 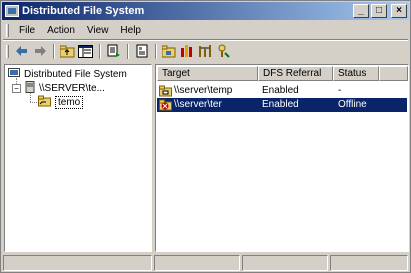 I want to click on column-header-status: Status, so click(x=356, y=73).